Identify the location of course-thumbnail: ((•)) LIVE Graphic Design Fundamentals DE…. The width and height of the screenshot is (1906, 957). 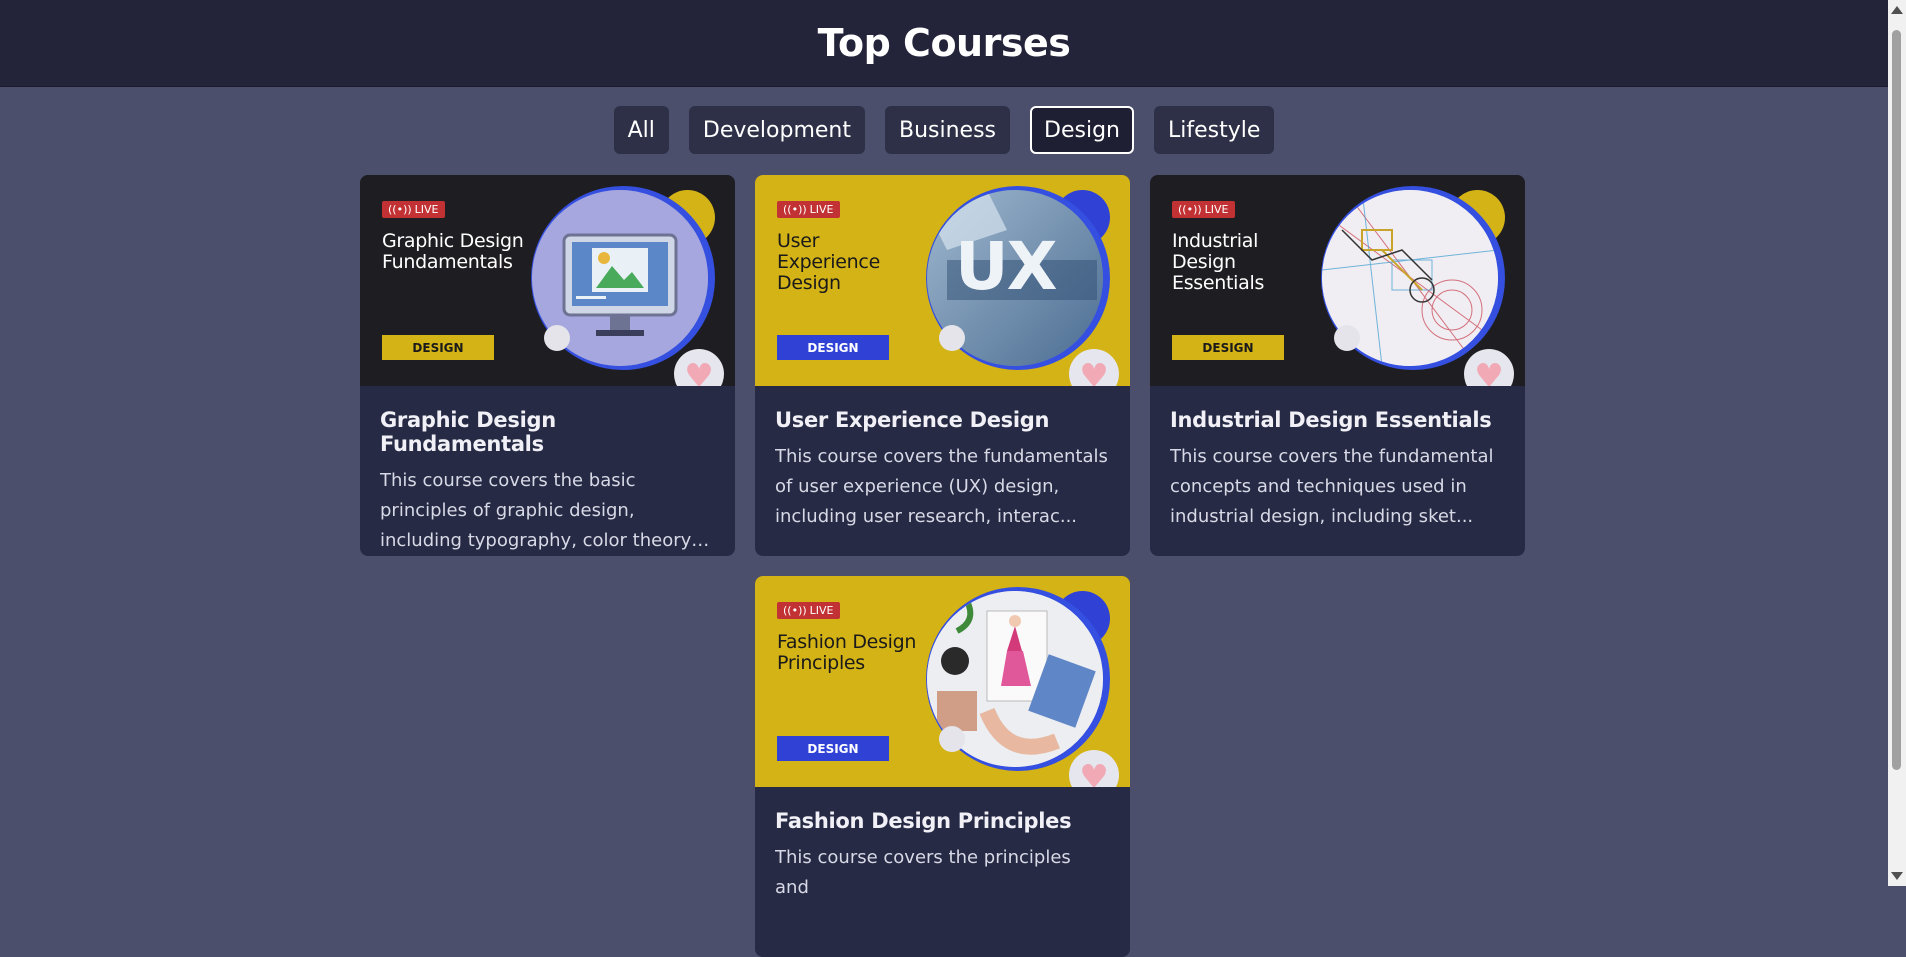
(547, 280).